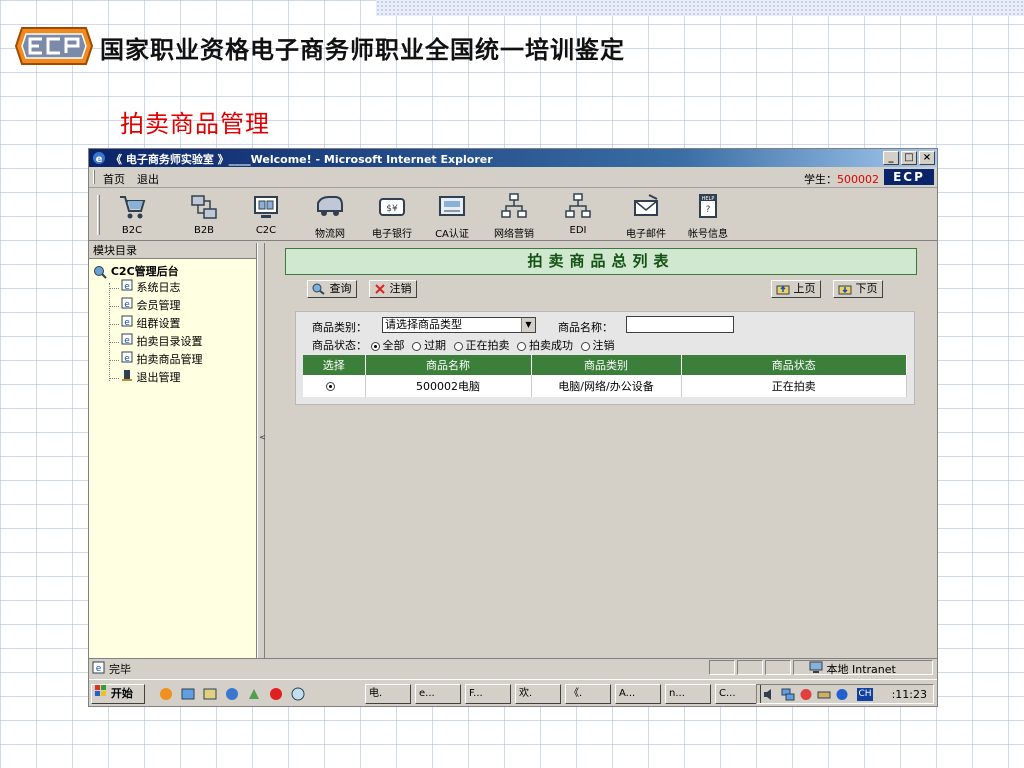 The height and width of the screenshot is (768, 1024). Describe the element at coordinates (169, 341) in the screenshot. I see `sidebar-item-label: 拍卖目录设置` at that location.